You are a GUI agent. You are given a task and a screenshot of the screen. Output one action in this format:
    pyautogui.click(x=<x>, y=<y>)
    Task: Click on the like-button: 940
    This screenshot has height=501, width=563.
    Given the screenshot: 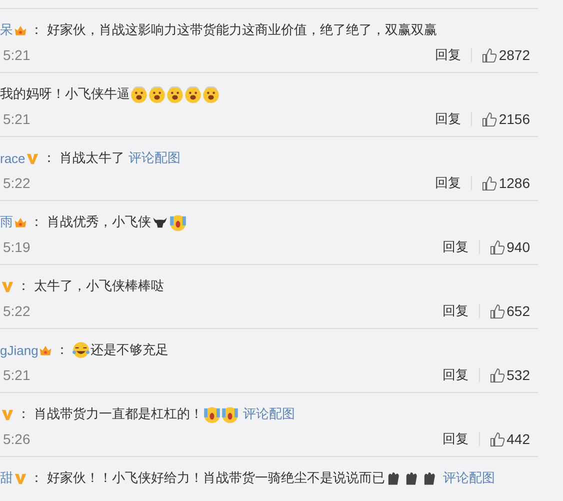 What is the action you would take?
    pyautogui.click(x=510, y=247)
    